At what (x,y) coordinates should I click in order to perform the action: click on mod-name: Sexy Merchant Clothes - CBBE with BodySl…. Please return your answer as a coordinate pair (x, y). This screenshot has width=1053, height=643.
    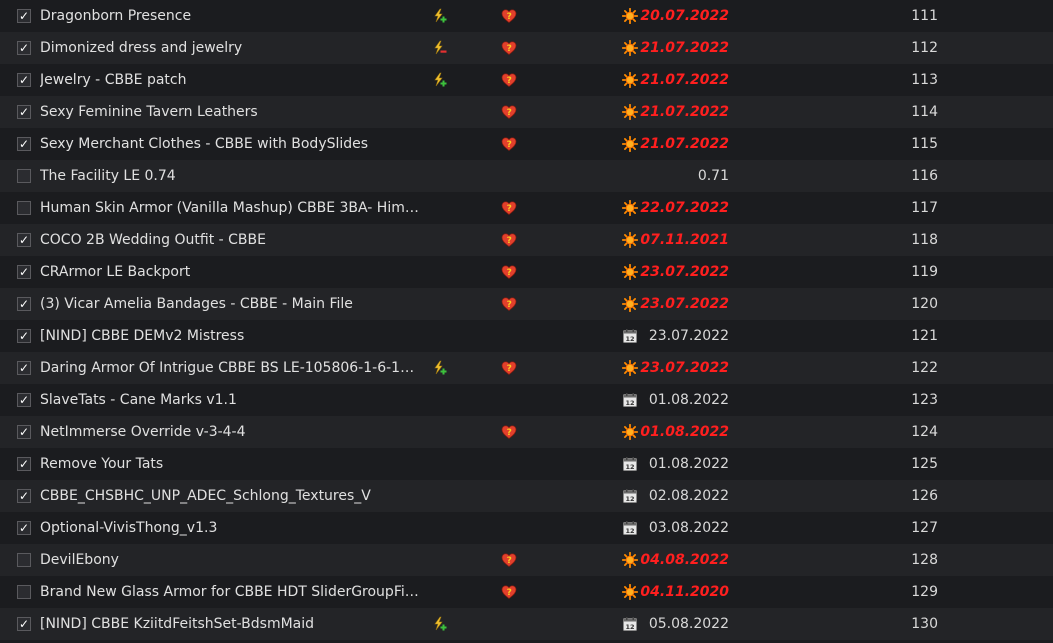
    Looking at the image, I should click on (204, 144).